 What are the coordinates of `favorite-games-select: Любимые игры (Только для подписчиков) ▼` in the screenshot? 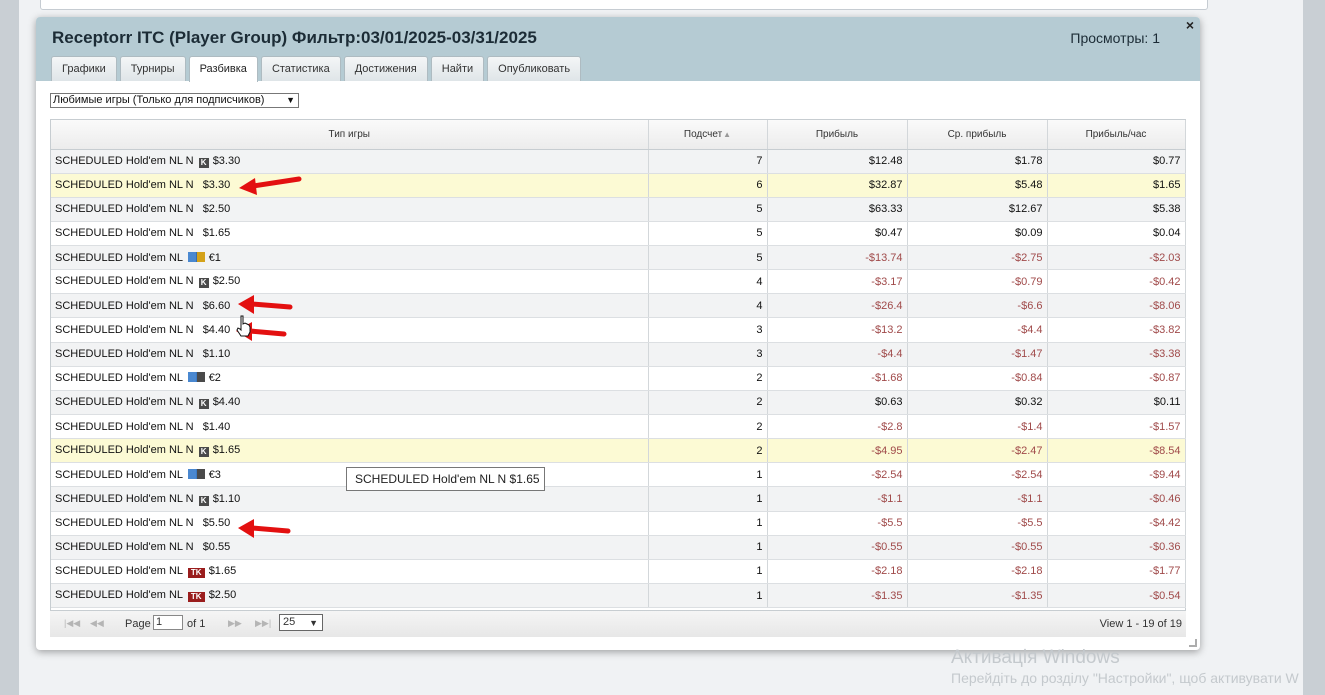 It's located at (174, 100).